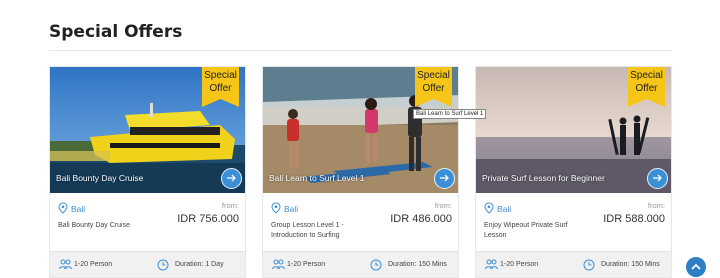 Image resolution: width=720 pixels, height=278 pixels. Describe the element at coordinates (543, 178) in the screenshot. I see `offer-image-title: Private Surf Lesson for Beginner` at that location.